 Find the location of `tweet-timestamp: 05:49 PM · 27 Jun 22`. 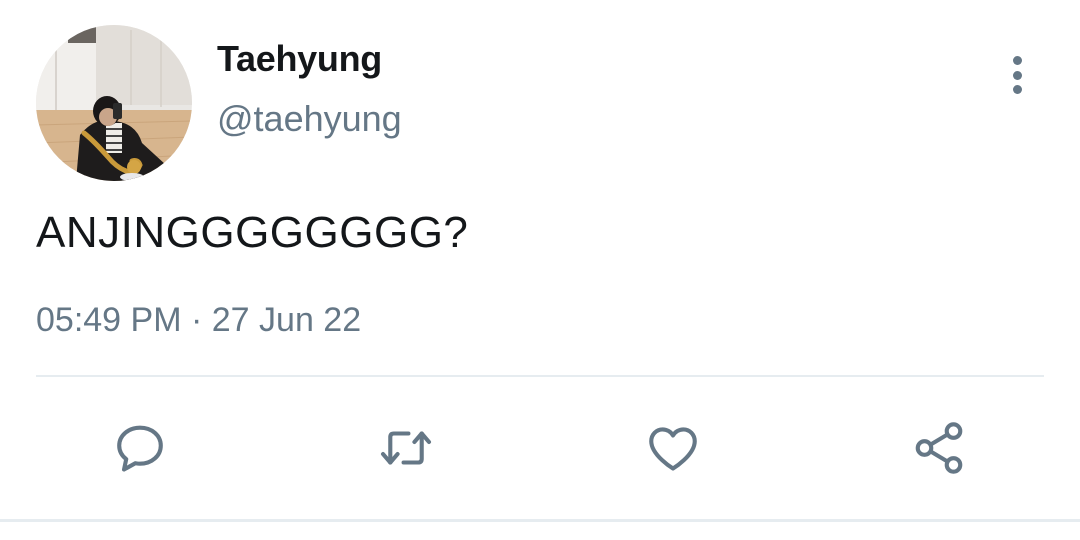

tweet-timestamp: 05:49 PM · 27 Jun 22 is located at coordinates (198, 320).